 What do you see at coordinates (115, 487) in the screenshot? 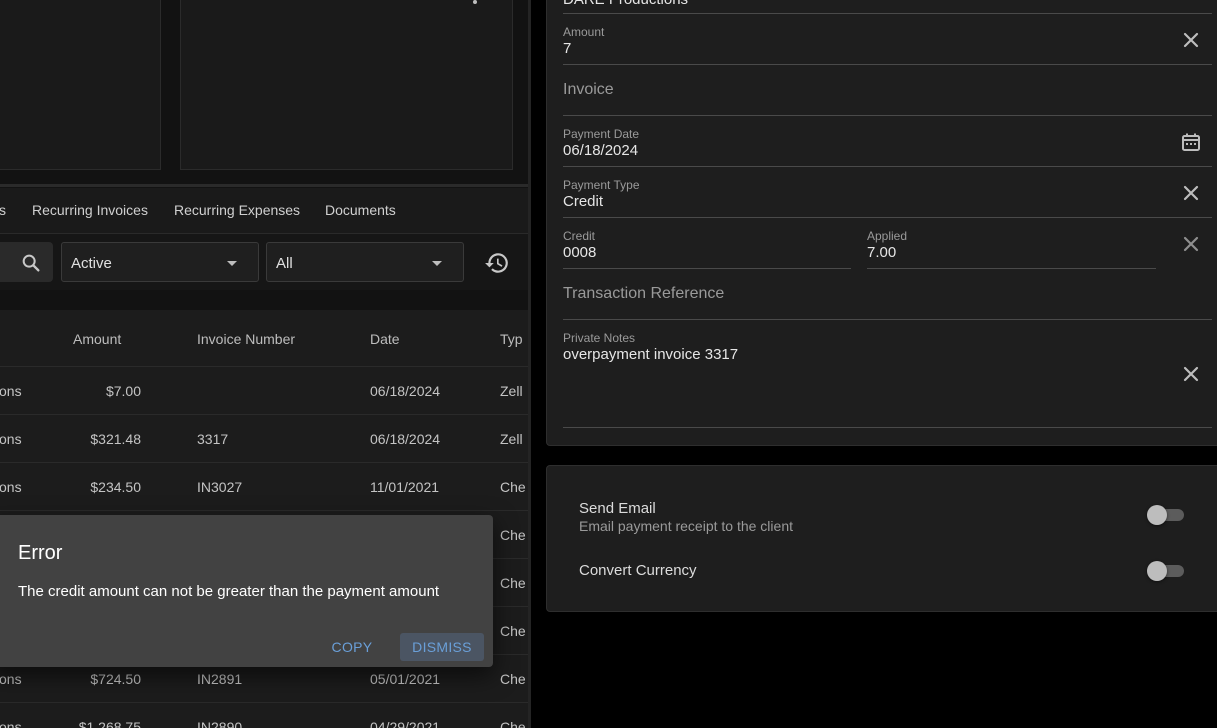
I see `cell-amount: $234.50` at bounding box center [115, 487].